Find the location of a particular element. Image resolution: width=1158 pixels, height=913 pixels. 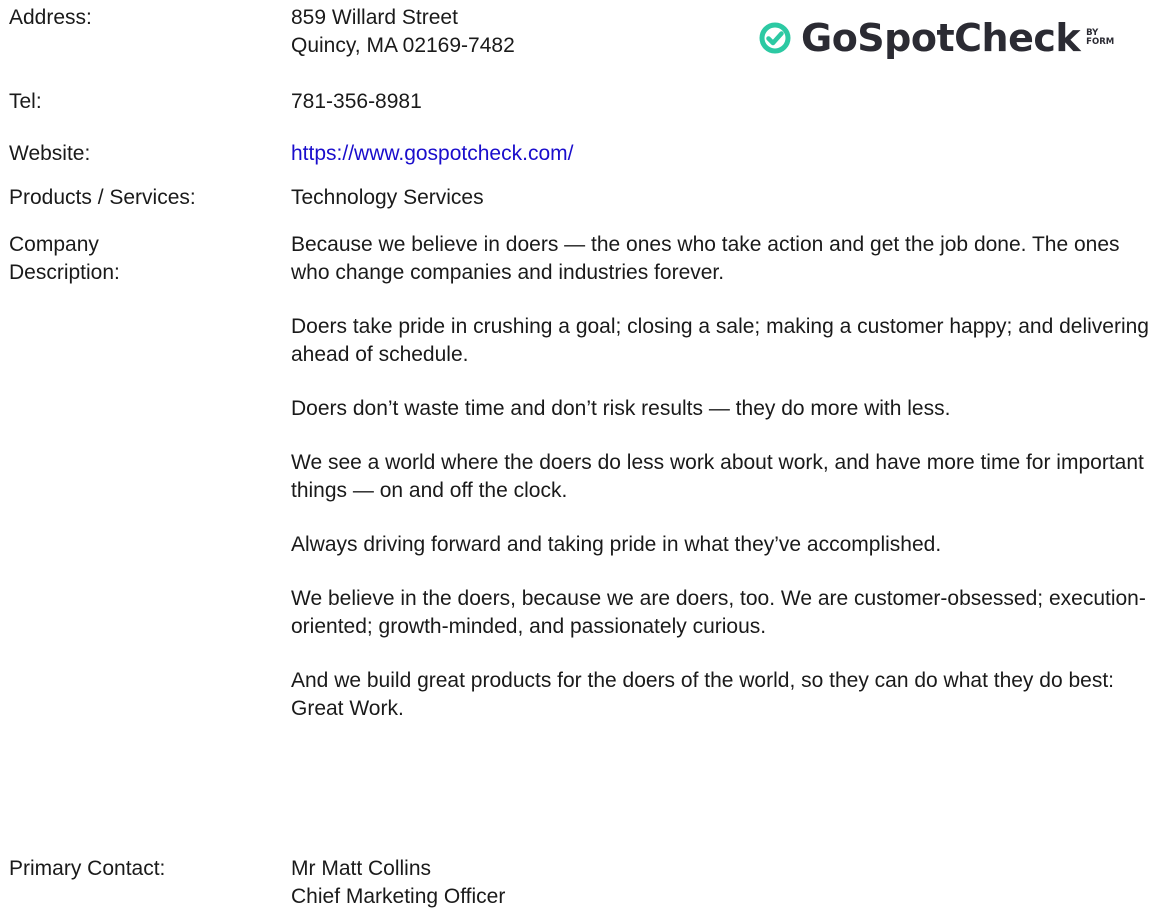

tel-label: Tel: is located at coordinates (25, 101).